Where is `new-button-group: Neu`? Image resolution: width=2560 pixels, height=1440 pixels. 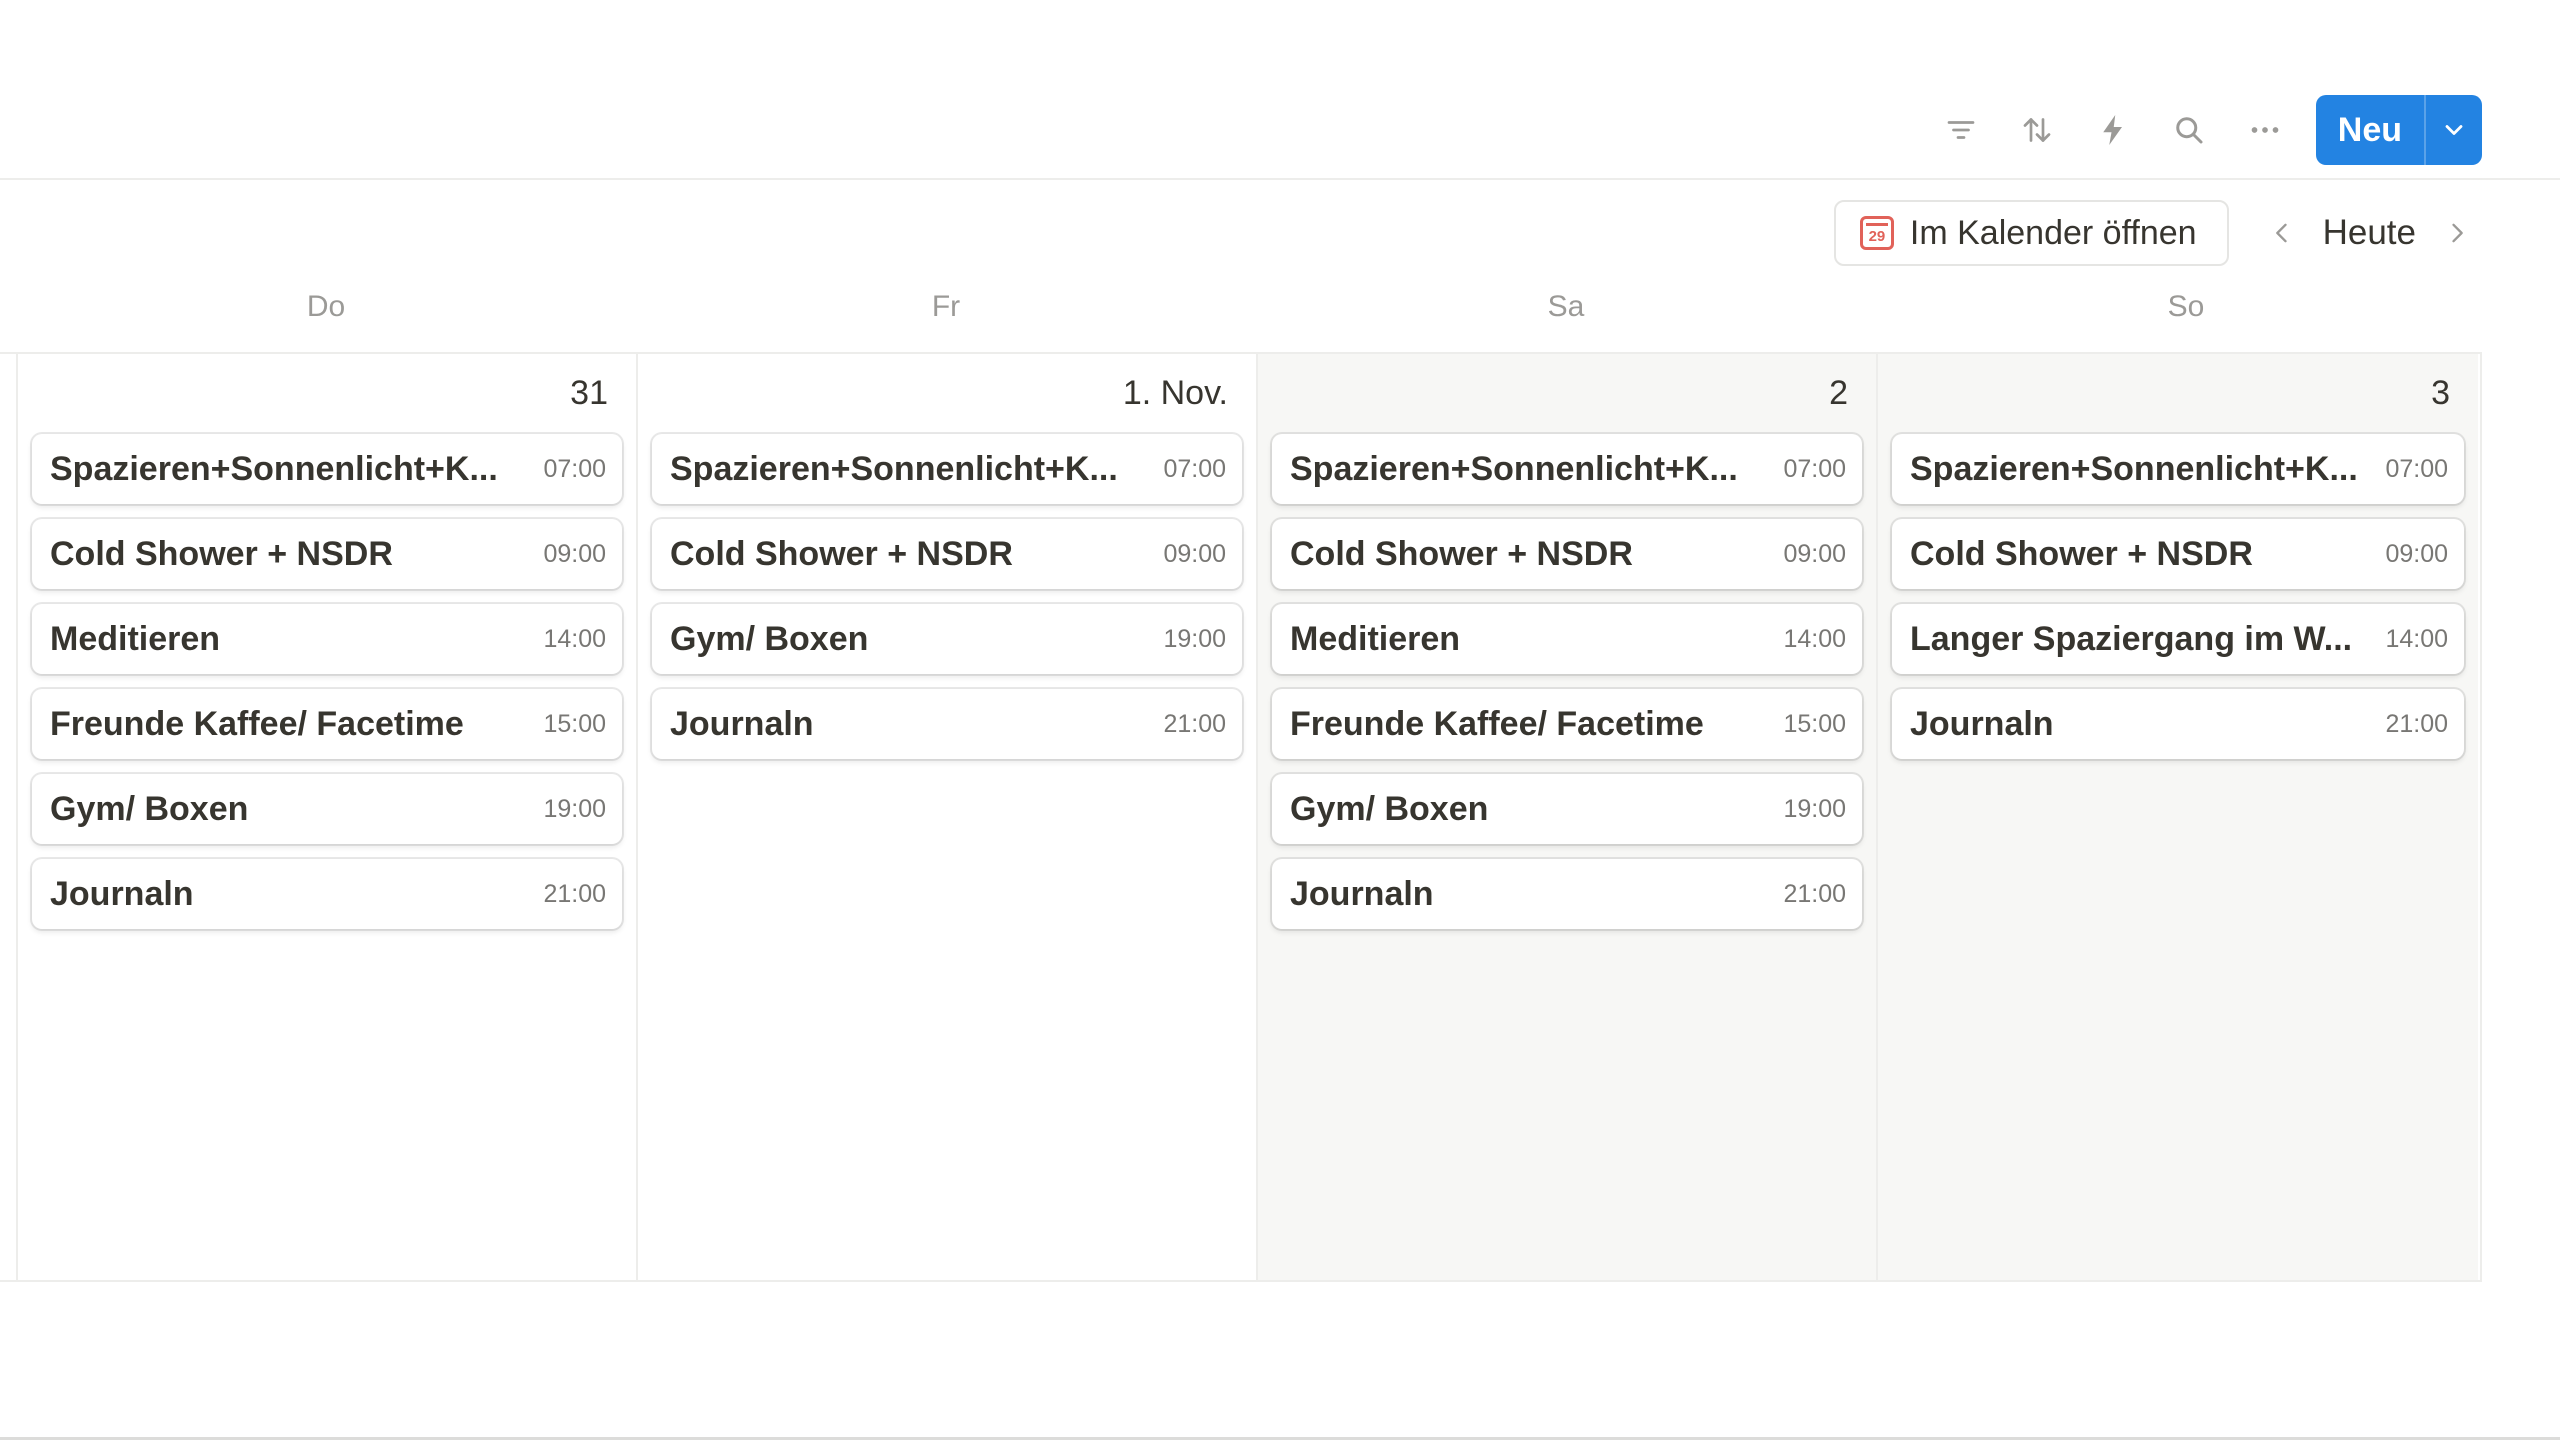
new-button-group: Neu is located at coordinates (2398, 130).